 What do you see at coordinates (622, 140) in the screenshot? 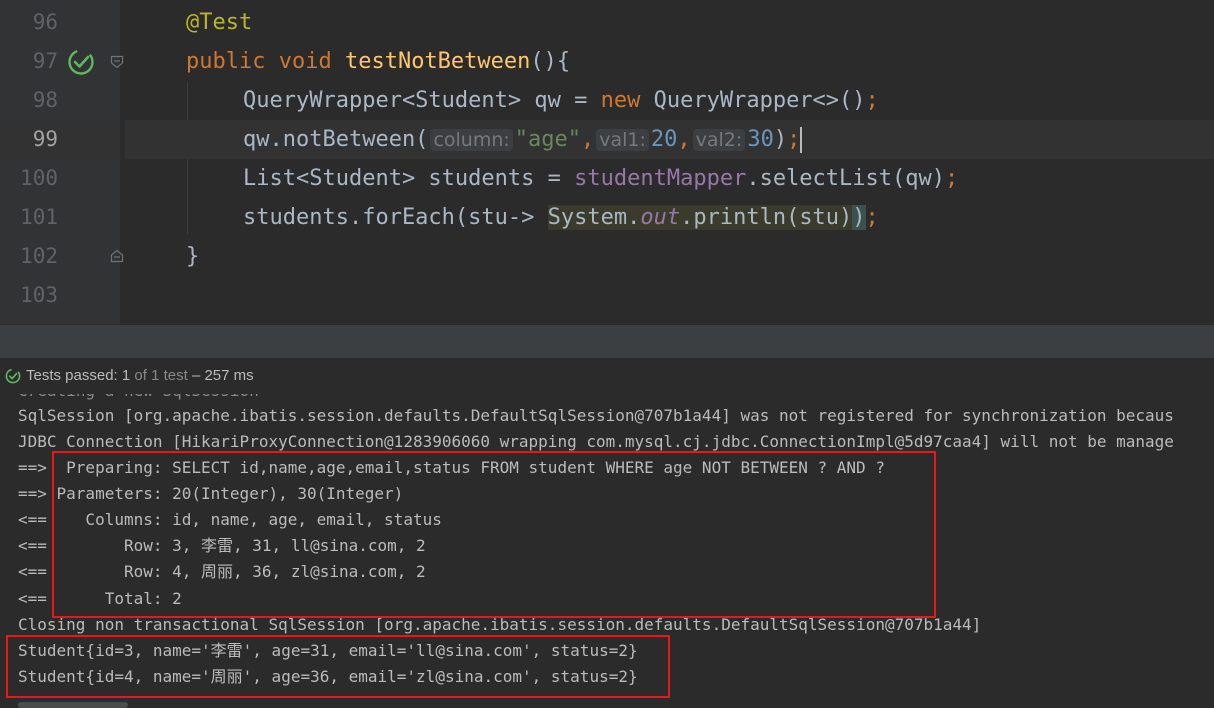
I see `parameter-hint: val1:` at bounding box center [622, 140].